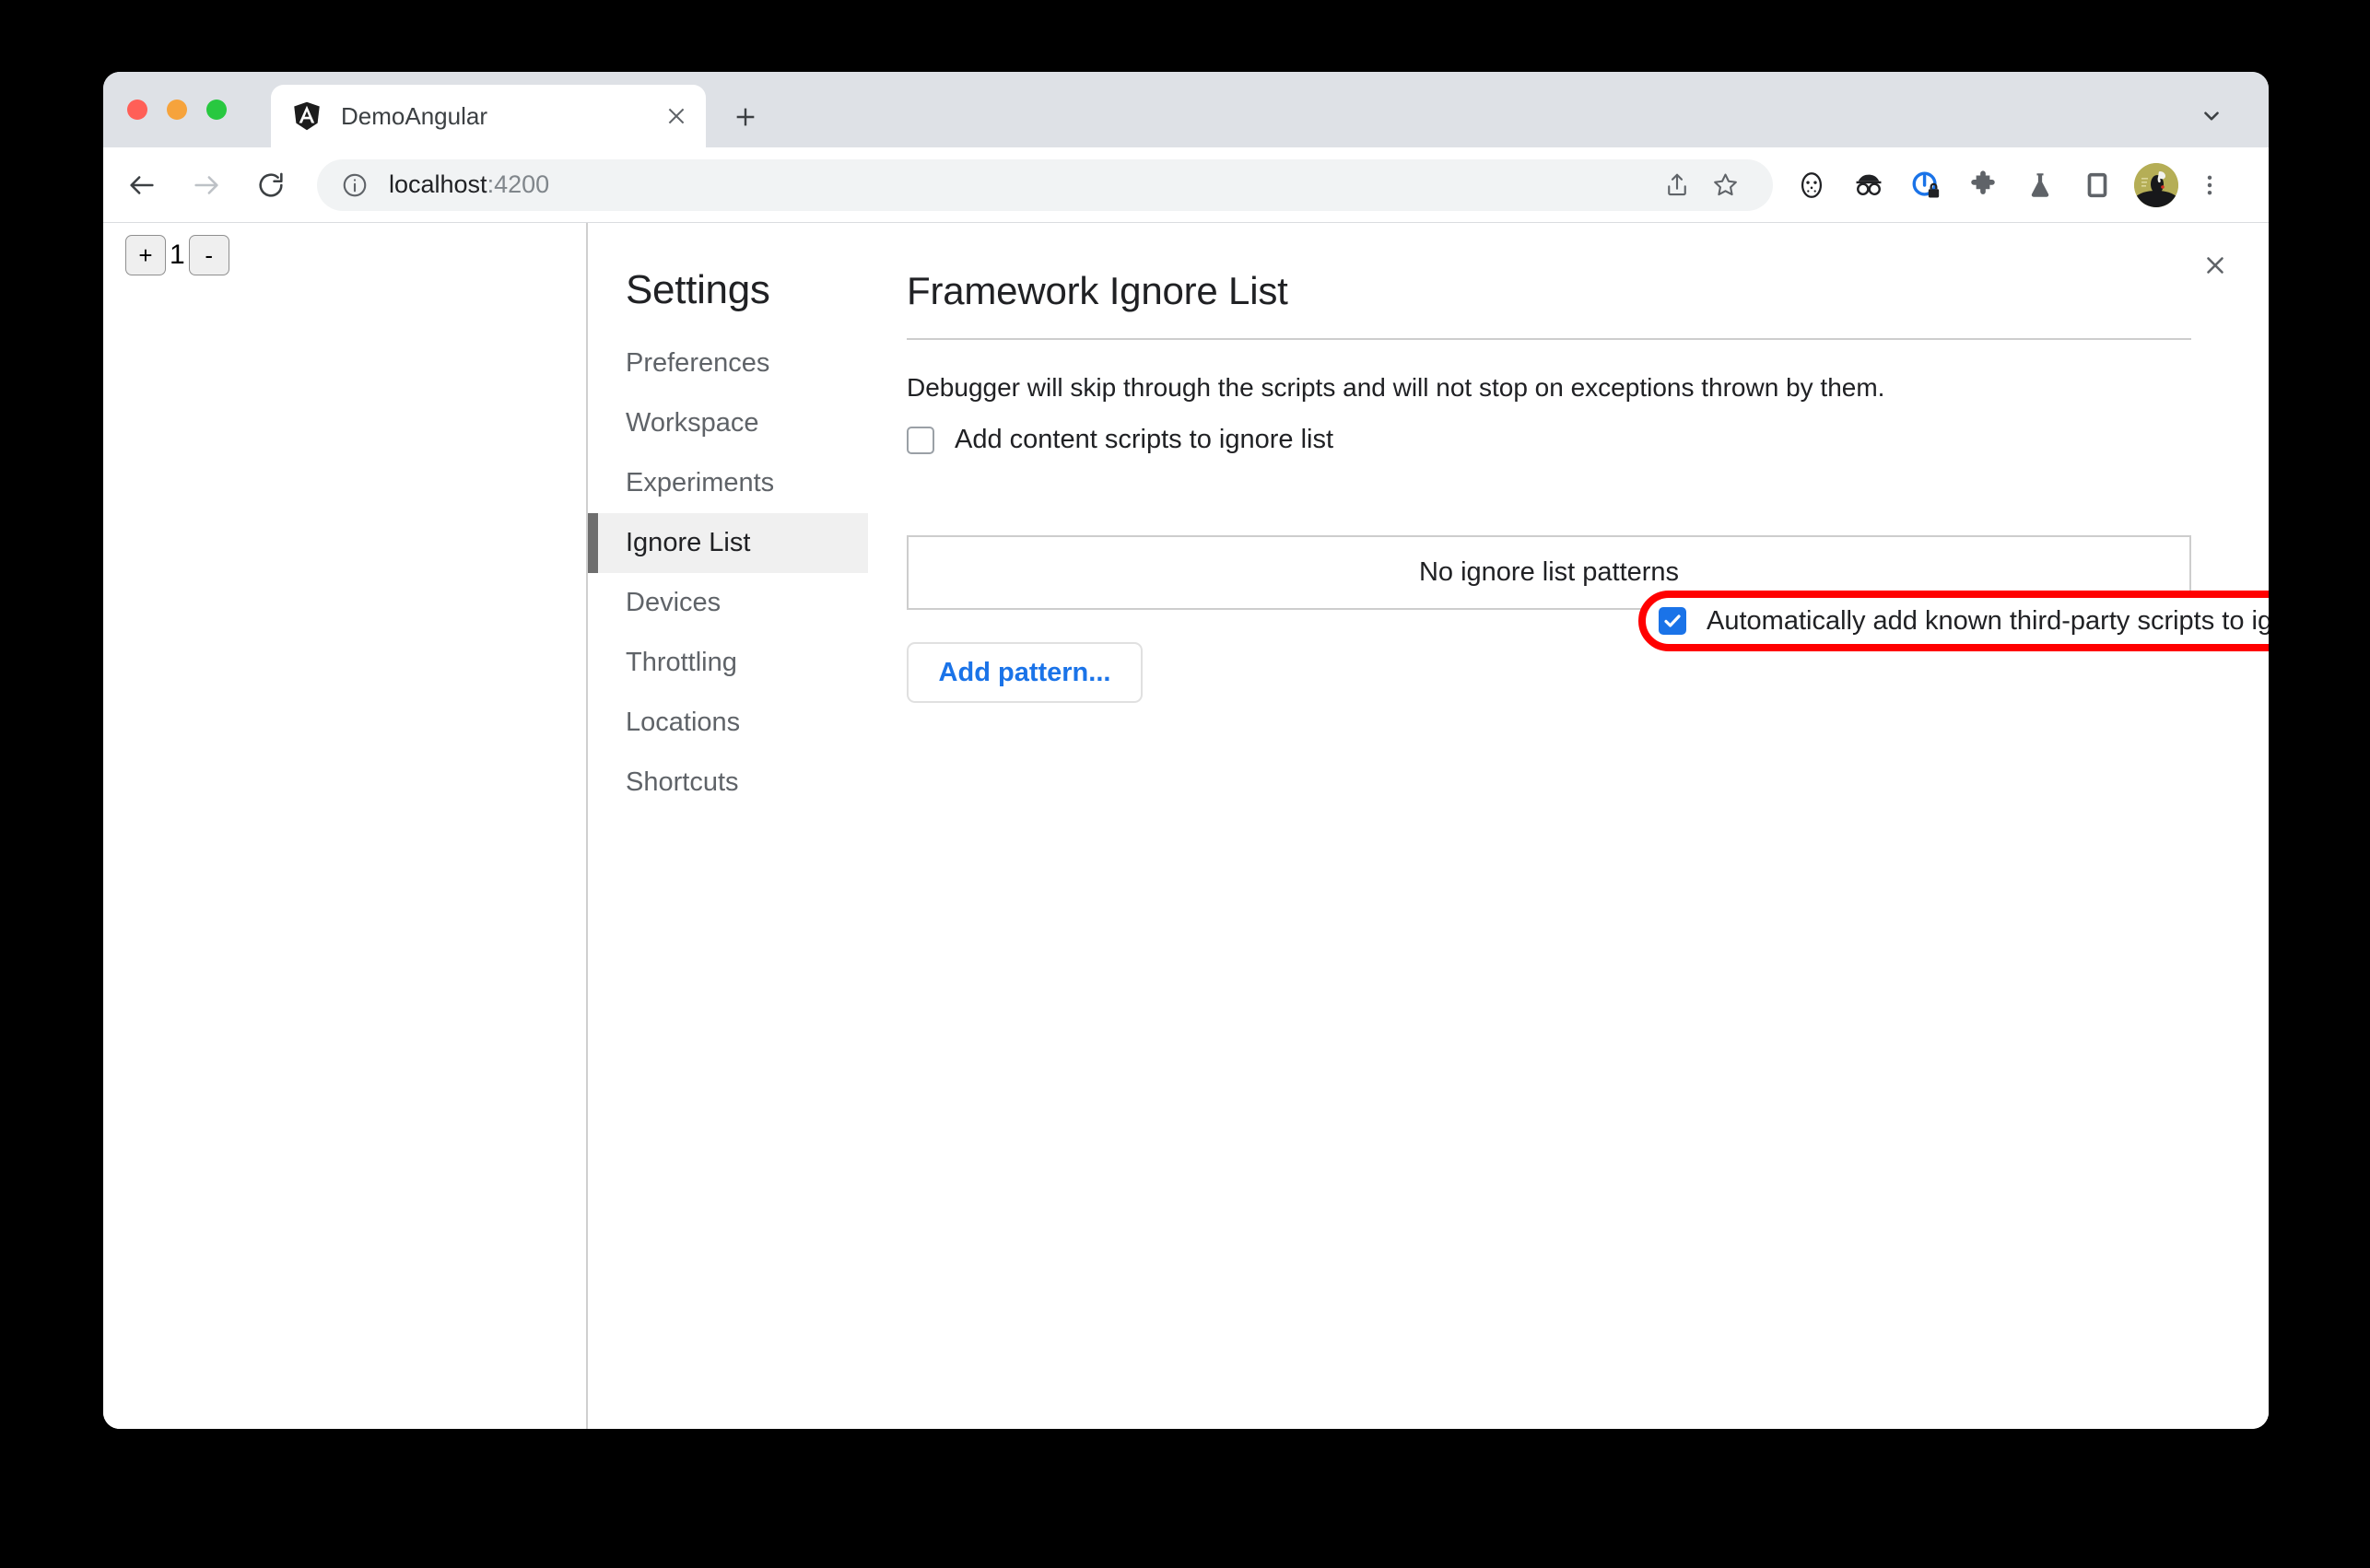 This screenshot has height=1568, width=2370. I want to click on checkbox-label: Add content scripts to ignore list, so click(1144, 439).